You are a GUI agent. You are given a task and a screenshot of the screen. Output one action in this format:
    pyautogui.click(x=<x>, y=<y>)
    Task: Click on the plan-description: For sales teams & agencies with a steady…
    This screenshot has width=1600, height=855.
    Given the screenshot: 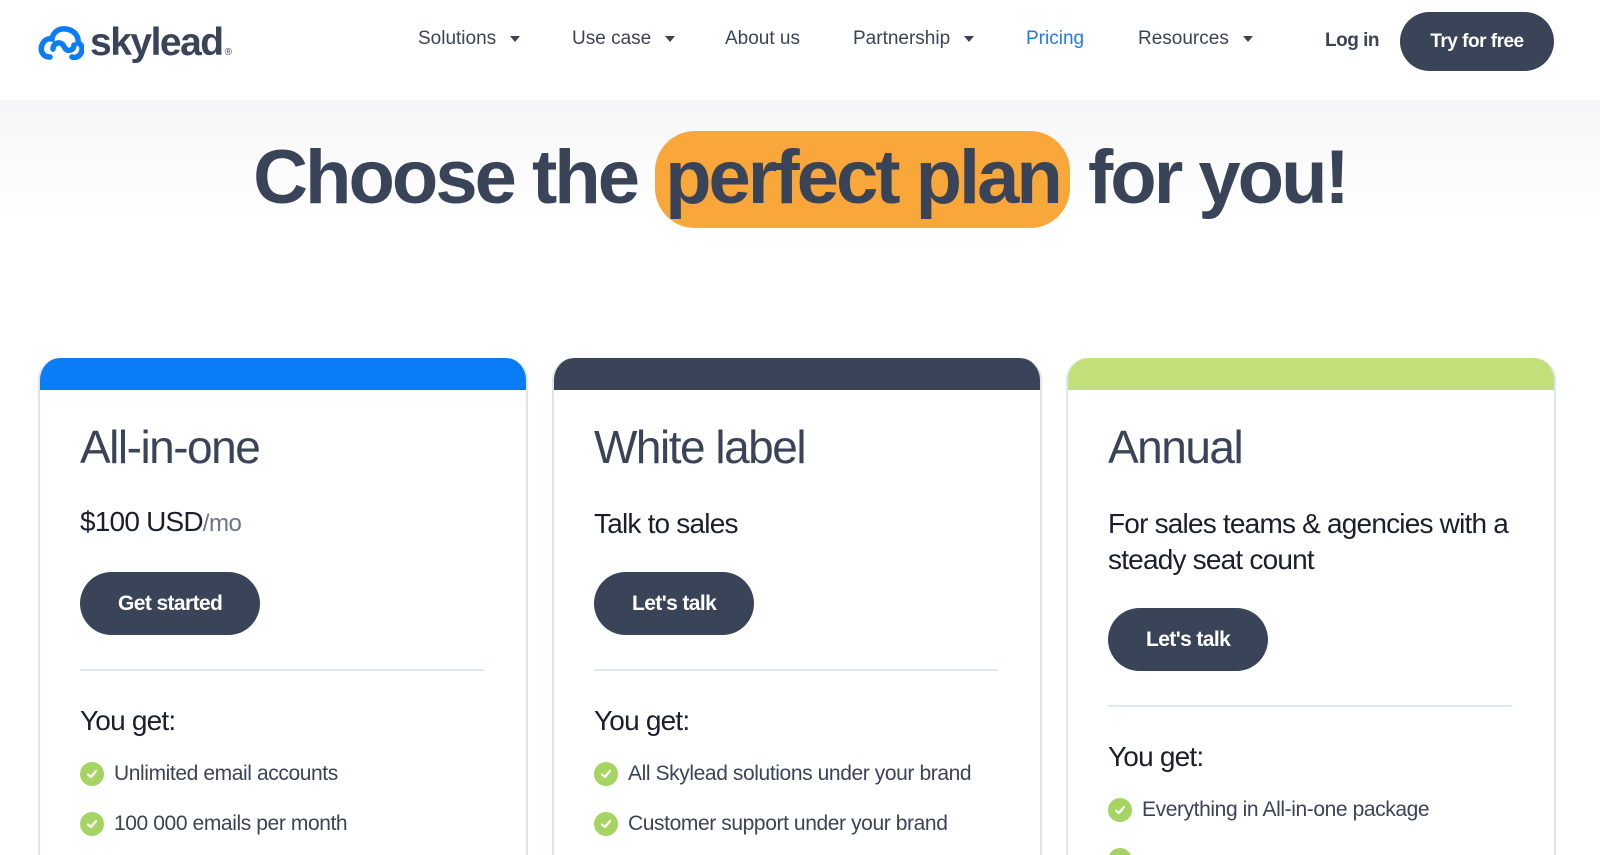 What is the action you would take?
    pyautogui.click(x=1308, y=541)
    